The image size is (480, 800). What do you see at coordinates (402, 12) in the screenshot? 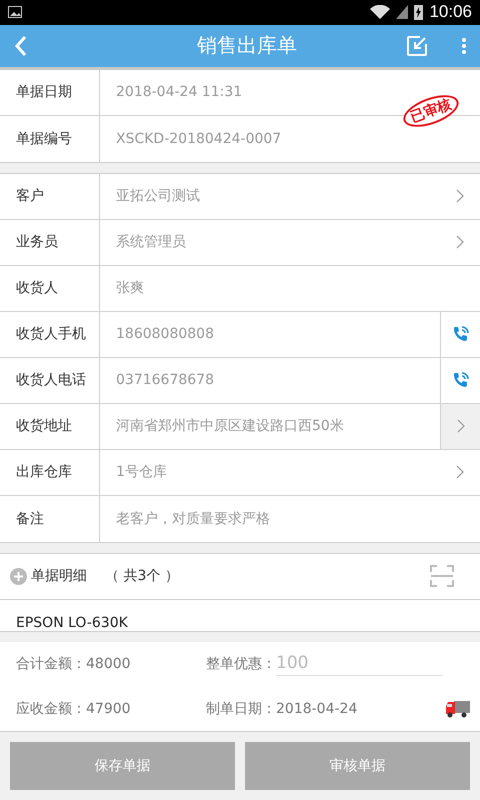
I see `signal-icon` at bounding box center [402, 12].